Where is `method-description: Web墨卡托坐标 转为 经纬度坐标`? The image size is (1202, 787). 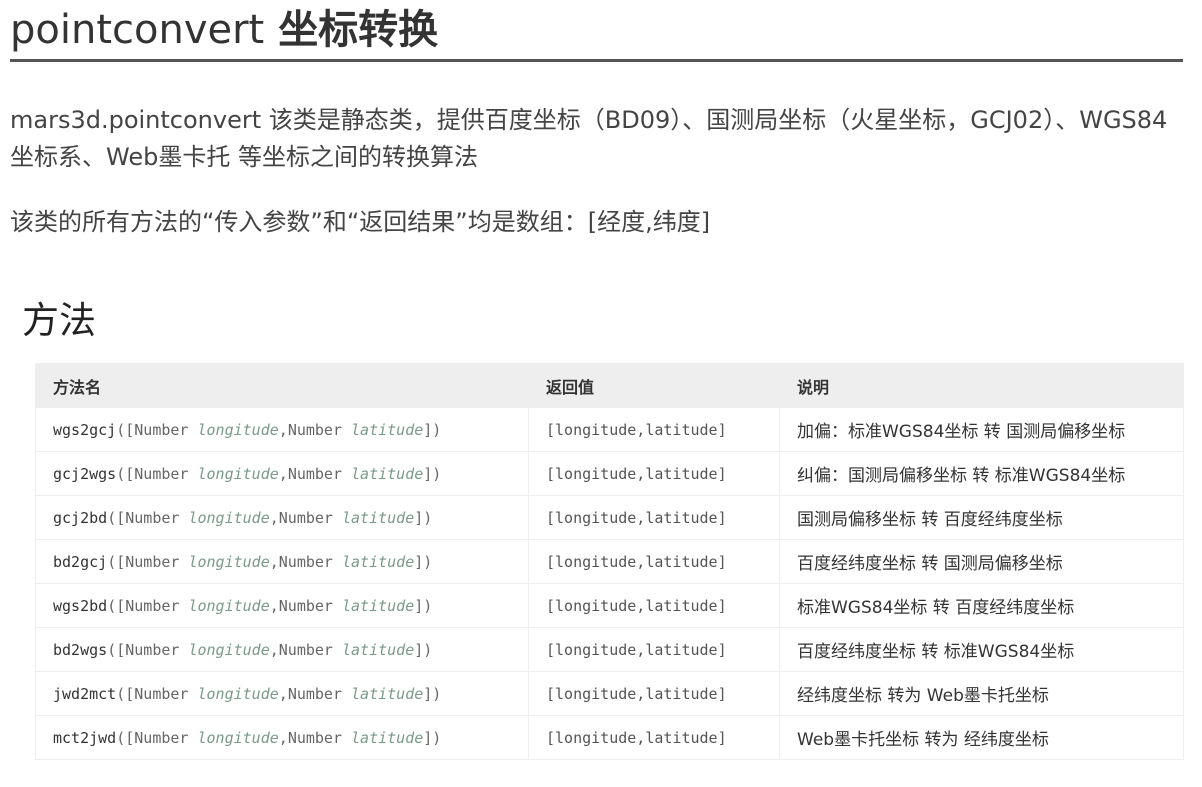
method-description: Web墨卡托坐标 转为 经纬度坐标 is located at coordinates (981, 737).